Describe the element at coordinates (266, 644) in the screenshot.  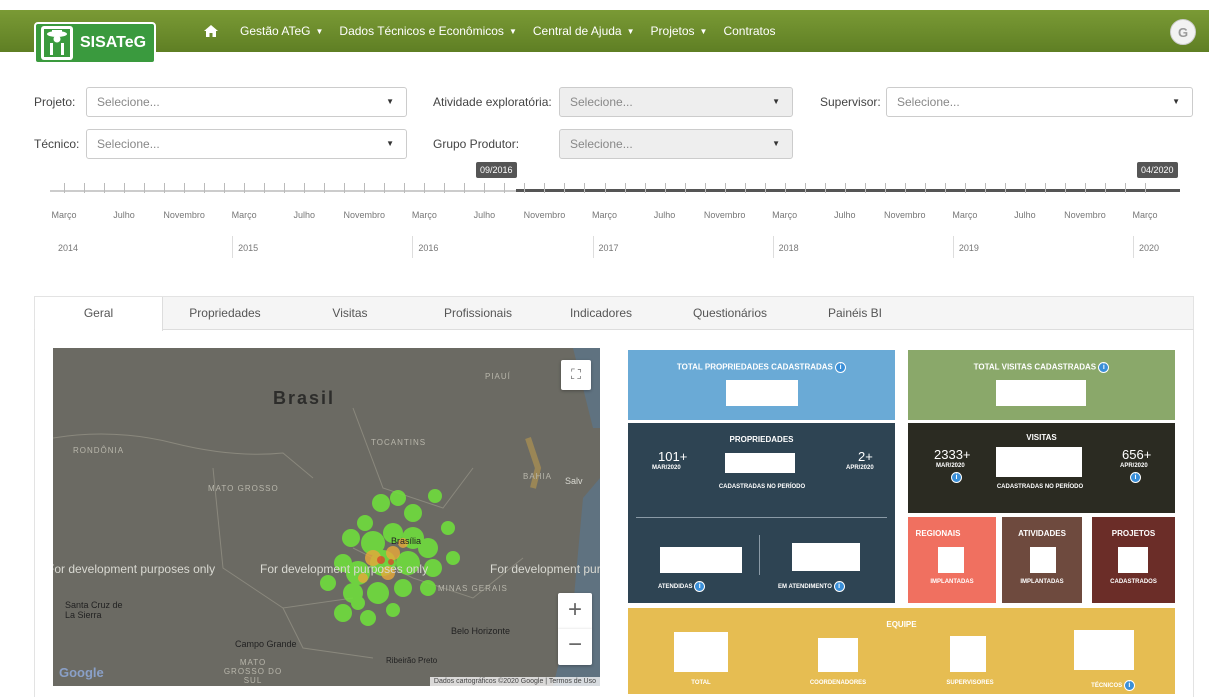
I see `map-city-campo-grande: Campo Grande` at that location.